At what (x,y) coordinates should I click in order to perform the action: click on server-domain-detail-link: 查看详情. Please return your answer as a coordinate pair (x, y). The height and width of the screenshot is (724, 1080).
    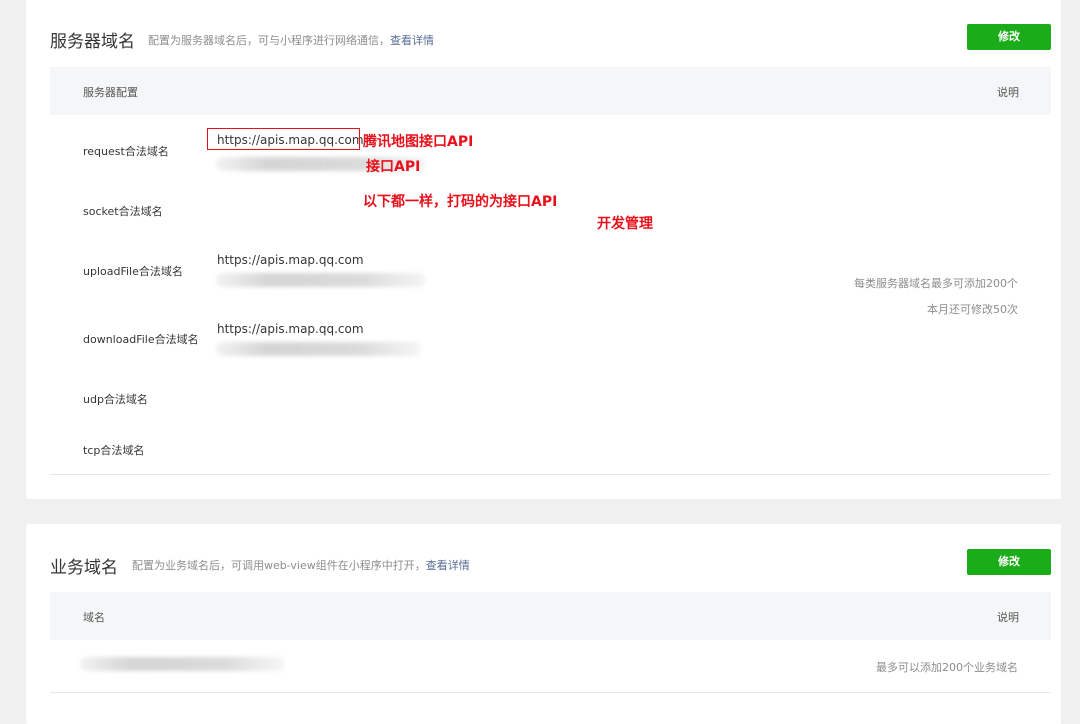
    Looking at the image, I should click on (412, 40).